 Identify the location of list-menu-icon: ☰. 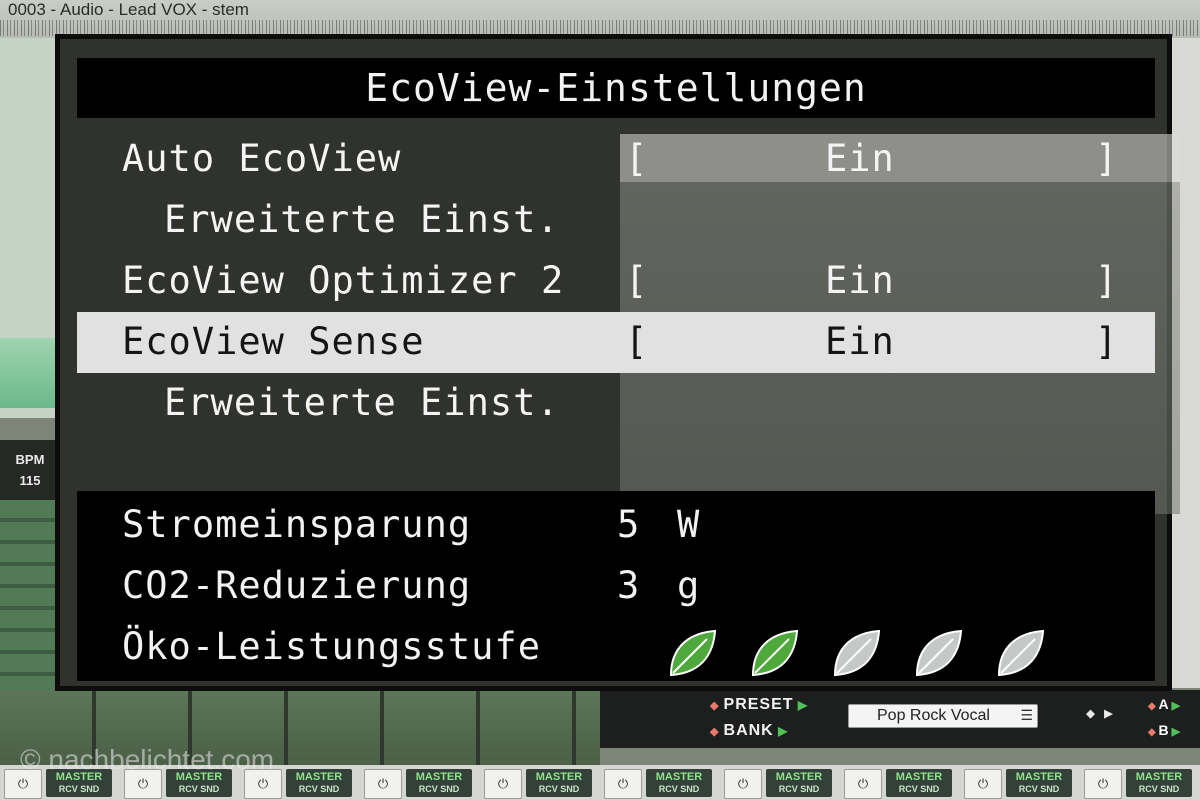
(1026, 715).